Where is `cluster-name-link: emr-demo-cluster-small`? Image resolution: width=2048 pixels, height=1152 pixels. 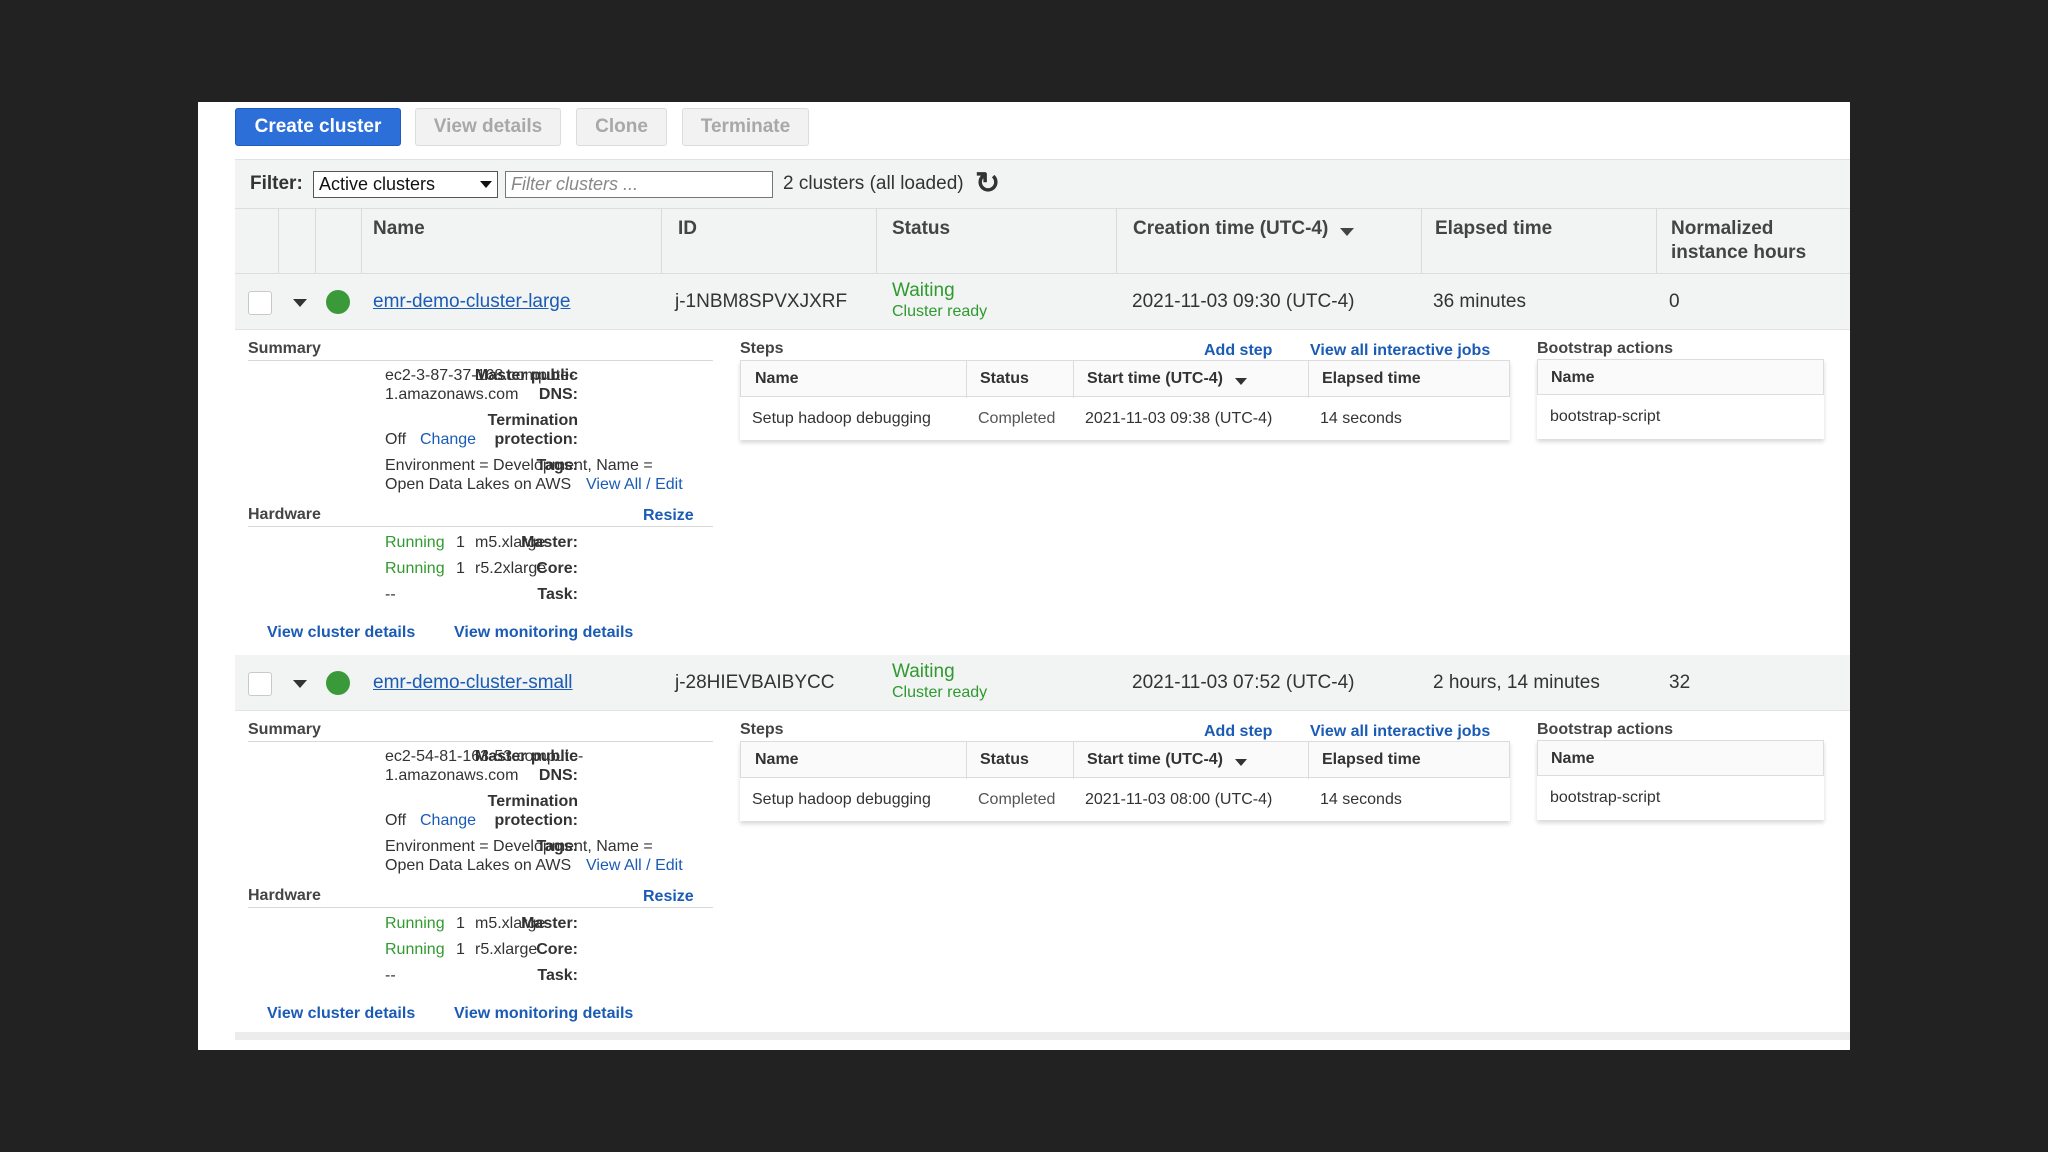
cluster-name-link: emr-demo-cluster-small is located at coordinates (473, 683).